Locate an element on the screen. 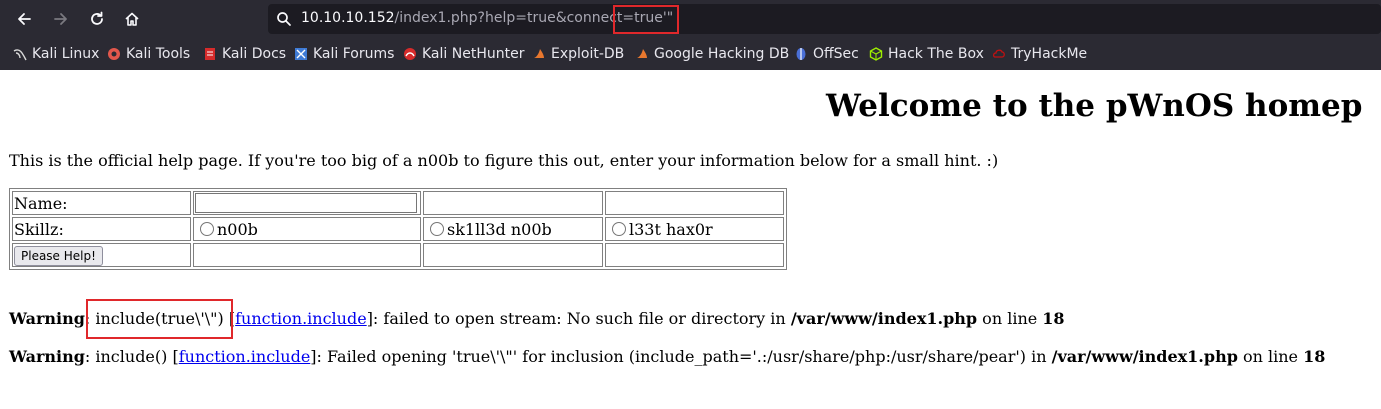 The image size is (1381, 409). table-row: Name: is located at coordinates (398, 203).